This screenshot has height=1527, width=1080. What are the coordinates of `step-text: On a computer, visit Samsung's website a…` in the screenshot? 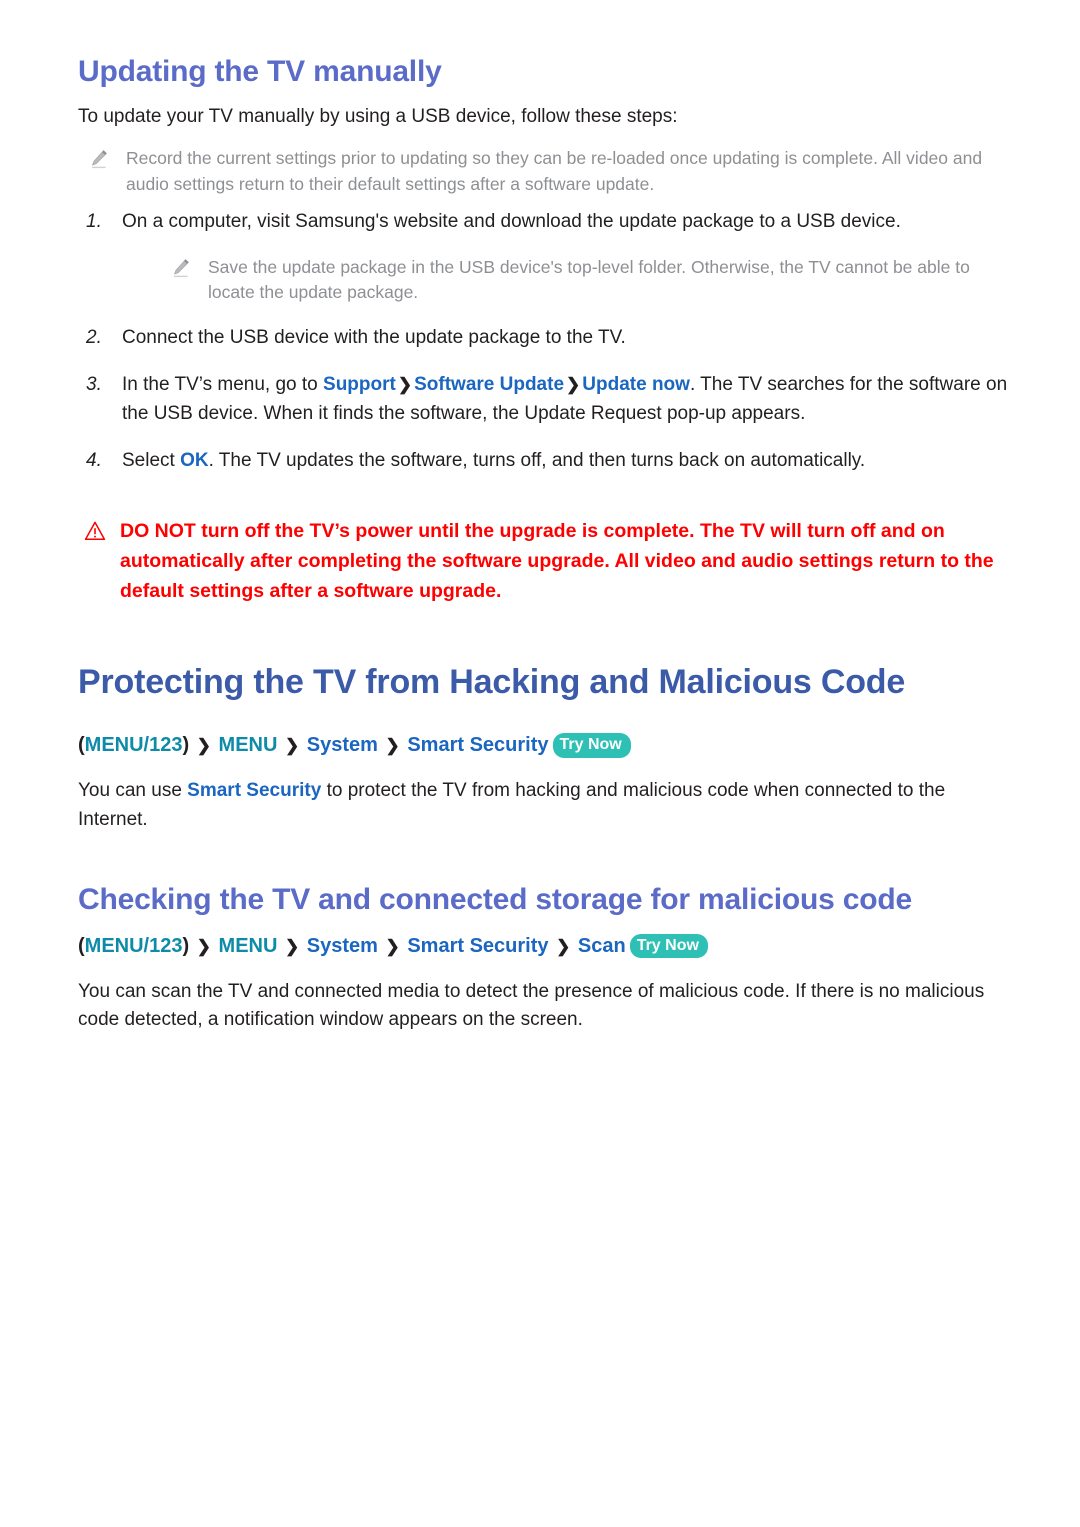 It's located at (511, 221).